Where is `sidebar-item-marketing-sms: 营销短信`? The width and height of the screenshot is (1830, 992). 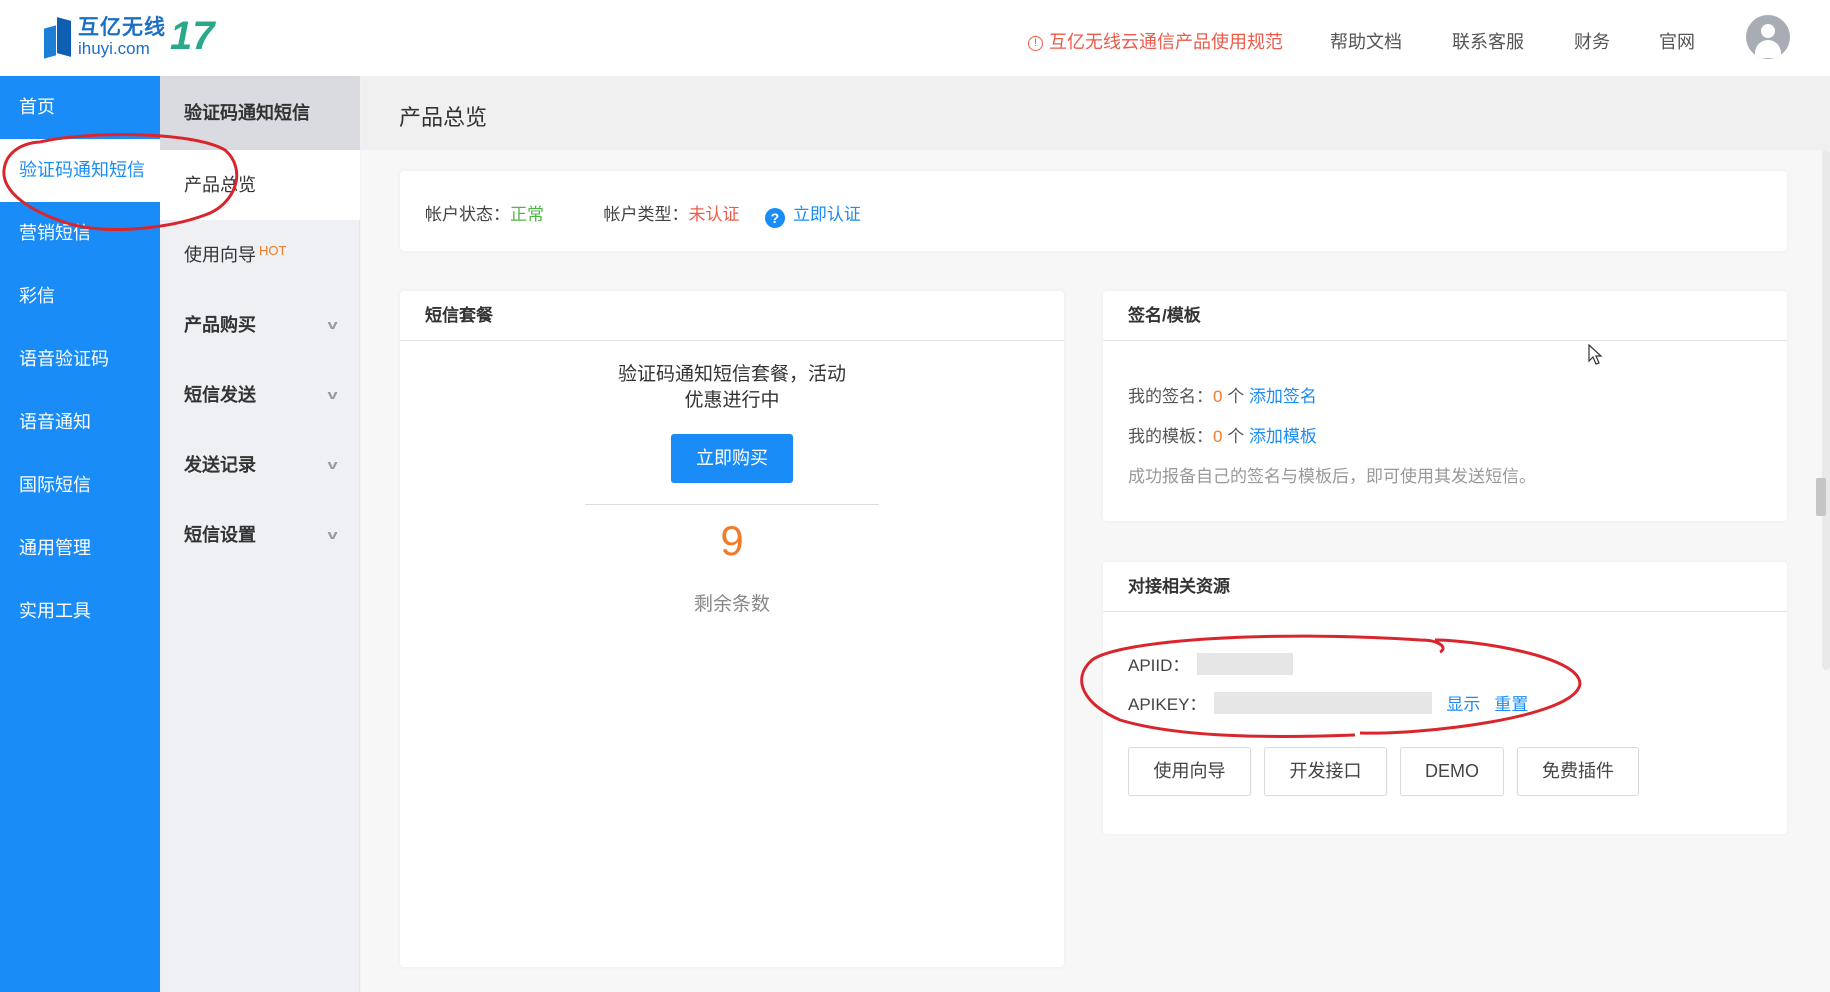 sidebar-item-marketing-sms: 营销短信 is located at coordinates (80, 233).